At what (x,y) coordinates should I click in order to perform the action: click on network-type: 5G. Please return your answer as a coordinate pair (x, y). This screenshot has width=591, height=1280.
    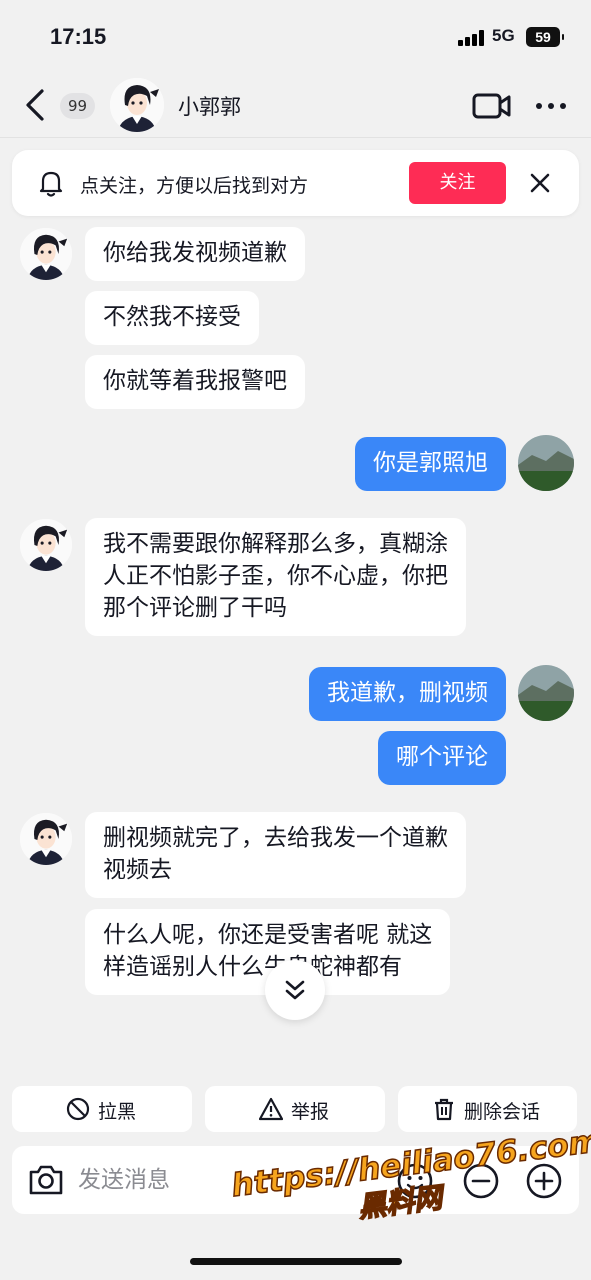
    Looking at the image, I should click on (503, 35).